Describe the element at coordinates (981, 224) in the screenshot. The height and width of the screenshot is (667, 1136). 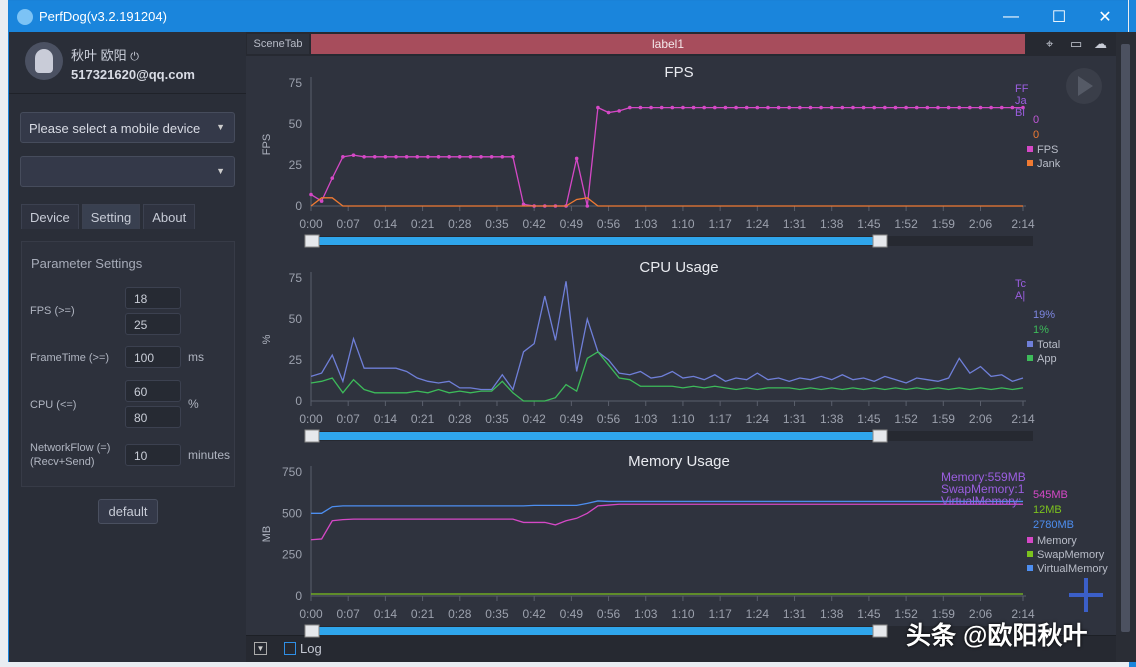
I see `x-tick-label: 2:06` at that location.